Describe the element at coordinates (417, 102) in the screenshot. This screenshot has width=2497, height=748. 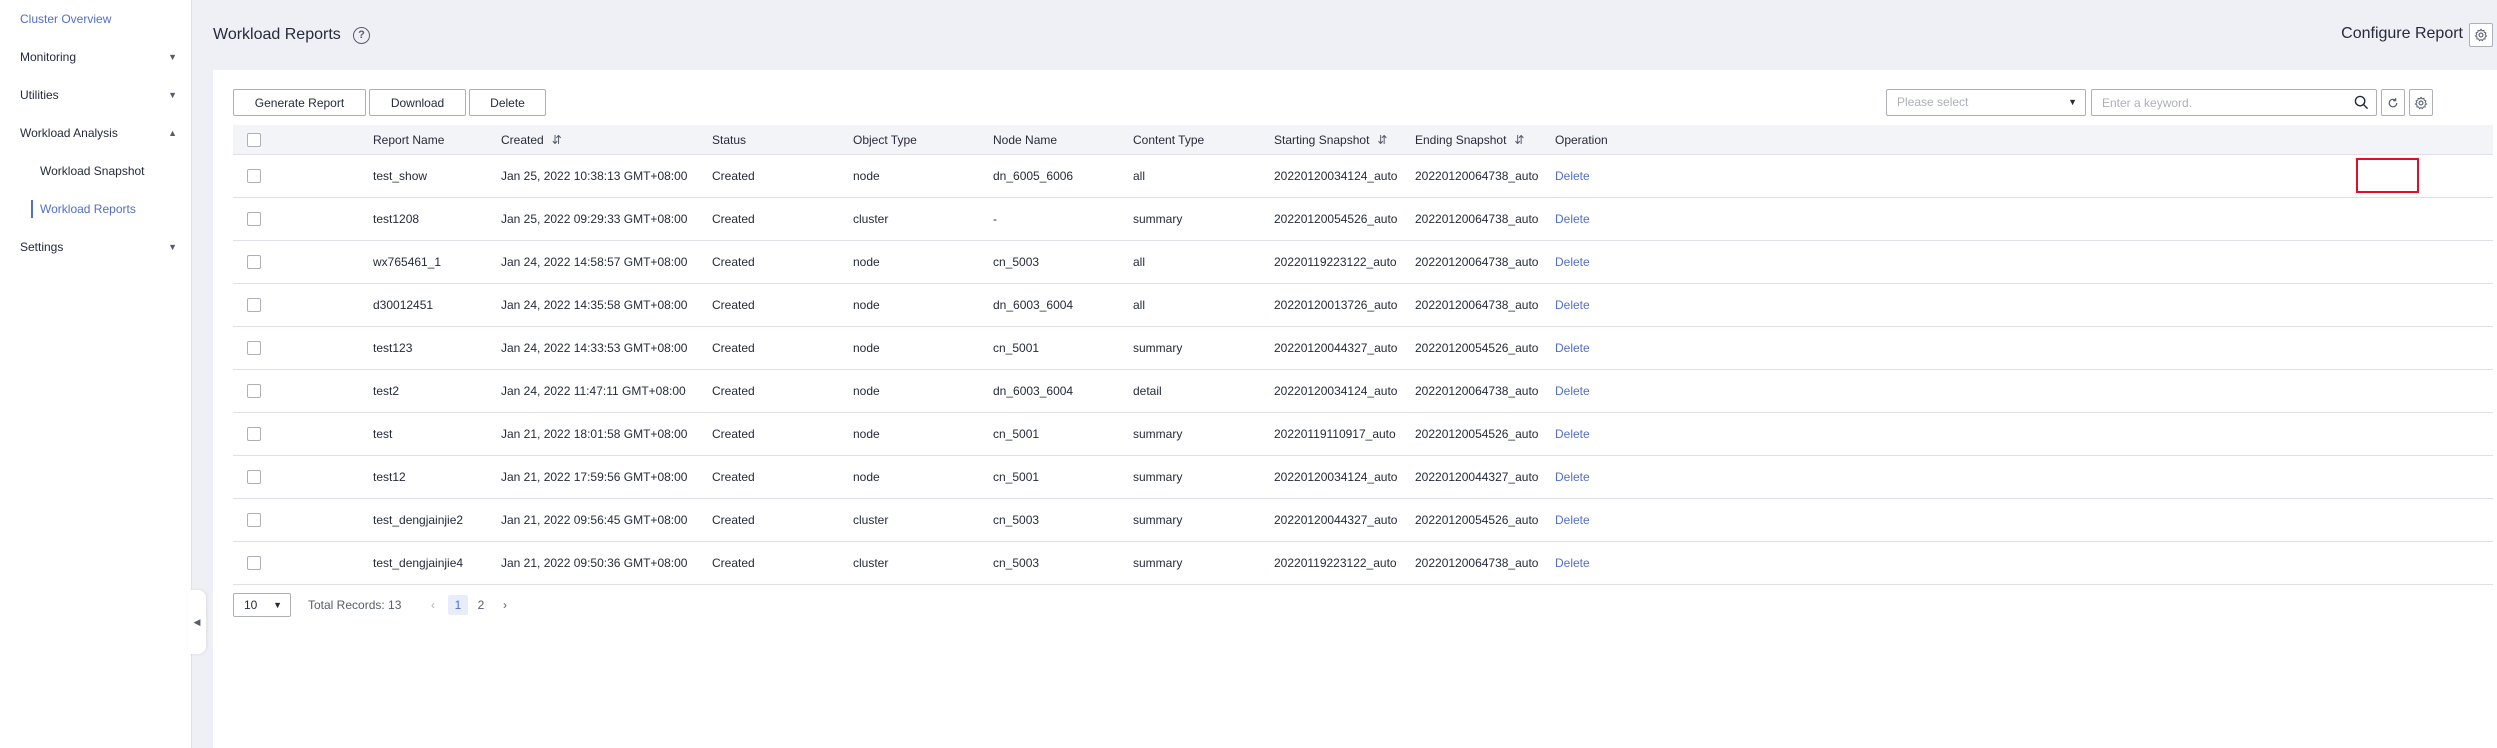
I see `download-button: Download` at that location.